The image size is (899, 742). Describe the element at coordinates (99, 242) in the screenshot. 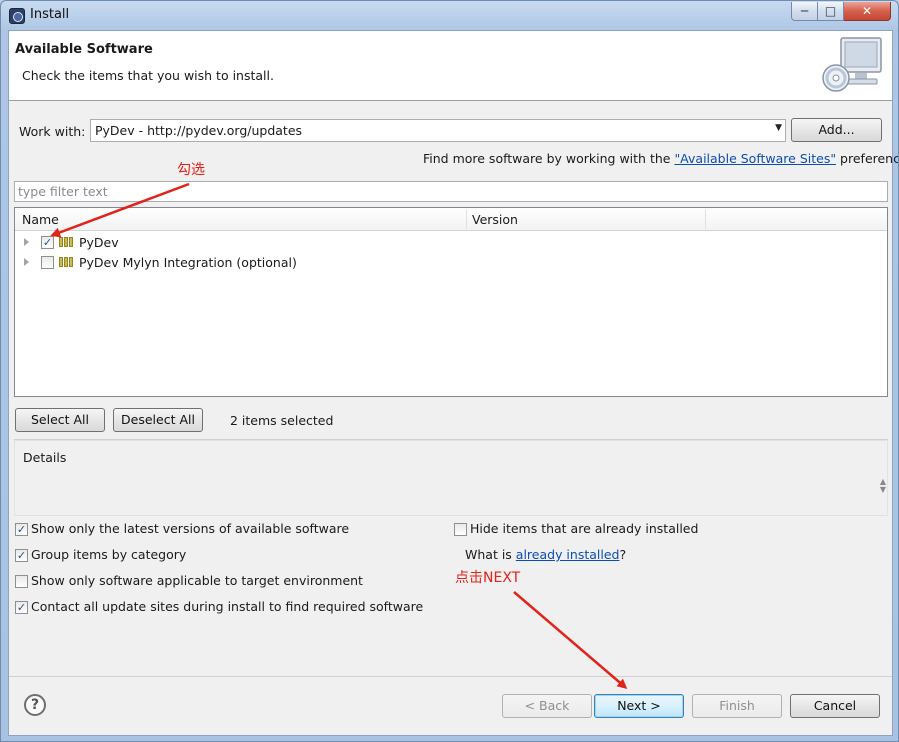

I see `tree-row-label: PyDev` at that location.